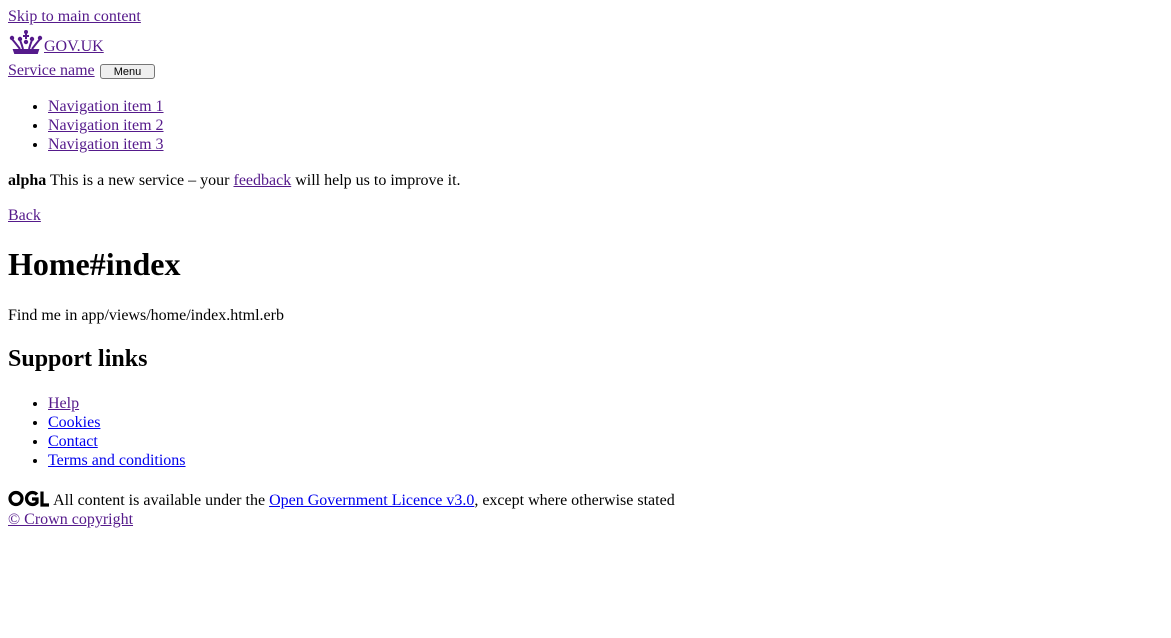 The width and height of the screenshot is (1171, 638). I want to click on govuk-logo-link: GOV.UK, so click(56, 42).